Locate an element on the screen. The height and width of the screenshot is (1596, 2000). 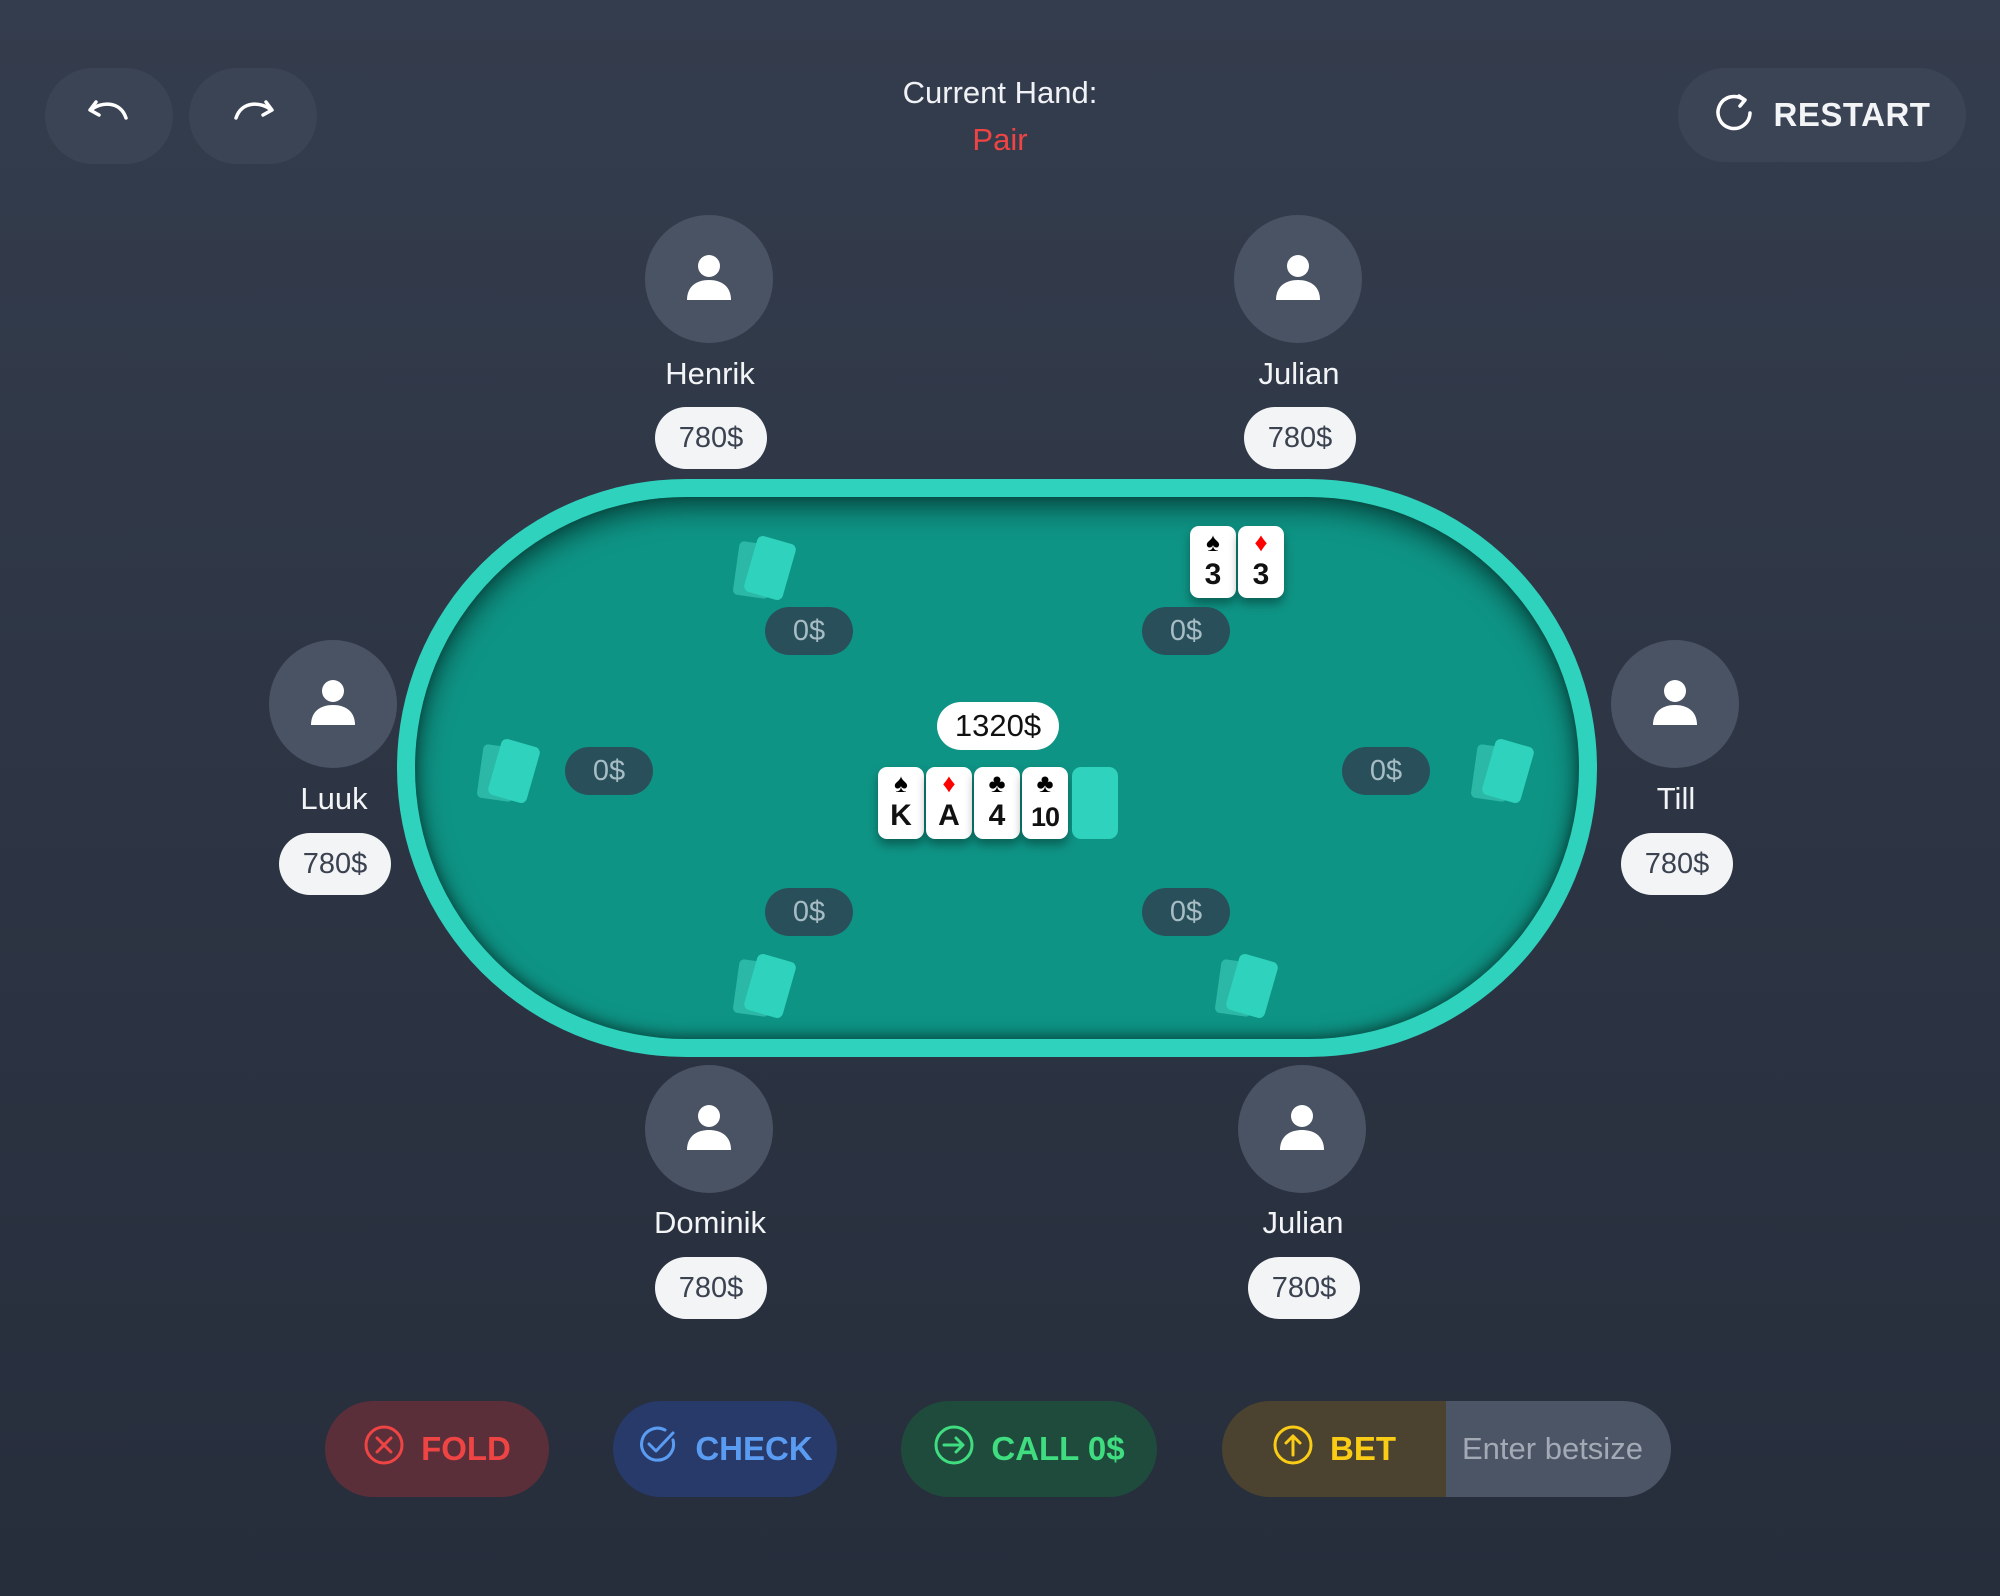
hero-card: ♦ 3 is located at coordinates (1261, 562).